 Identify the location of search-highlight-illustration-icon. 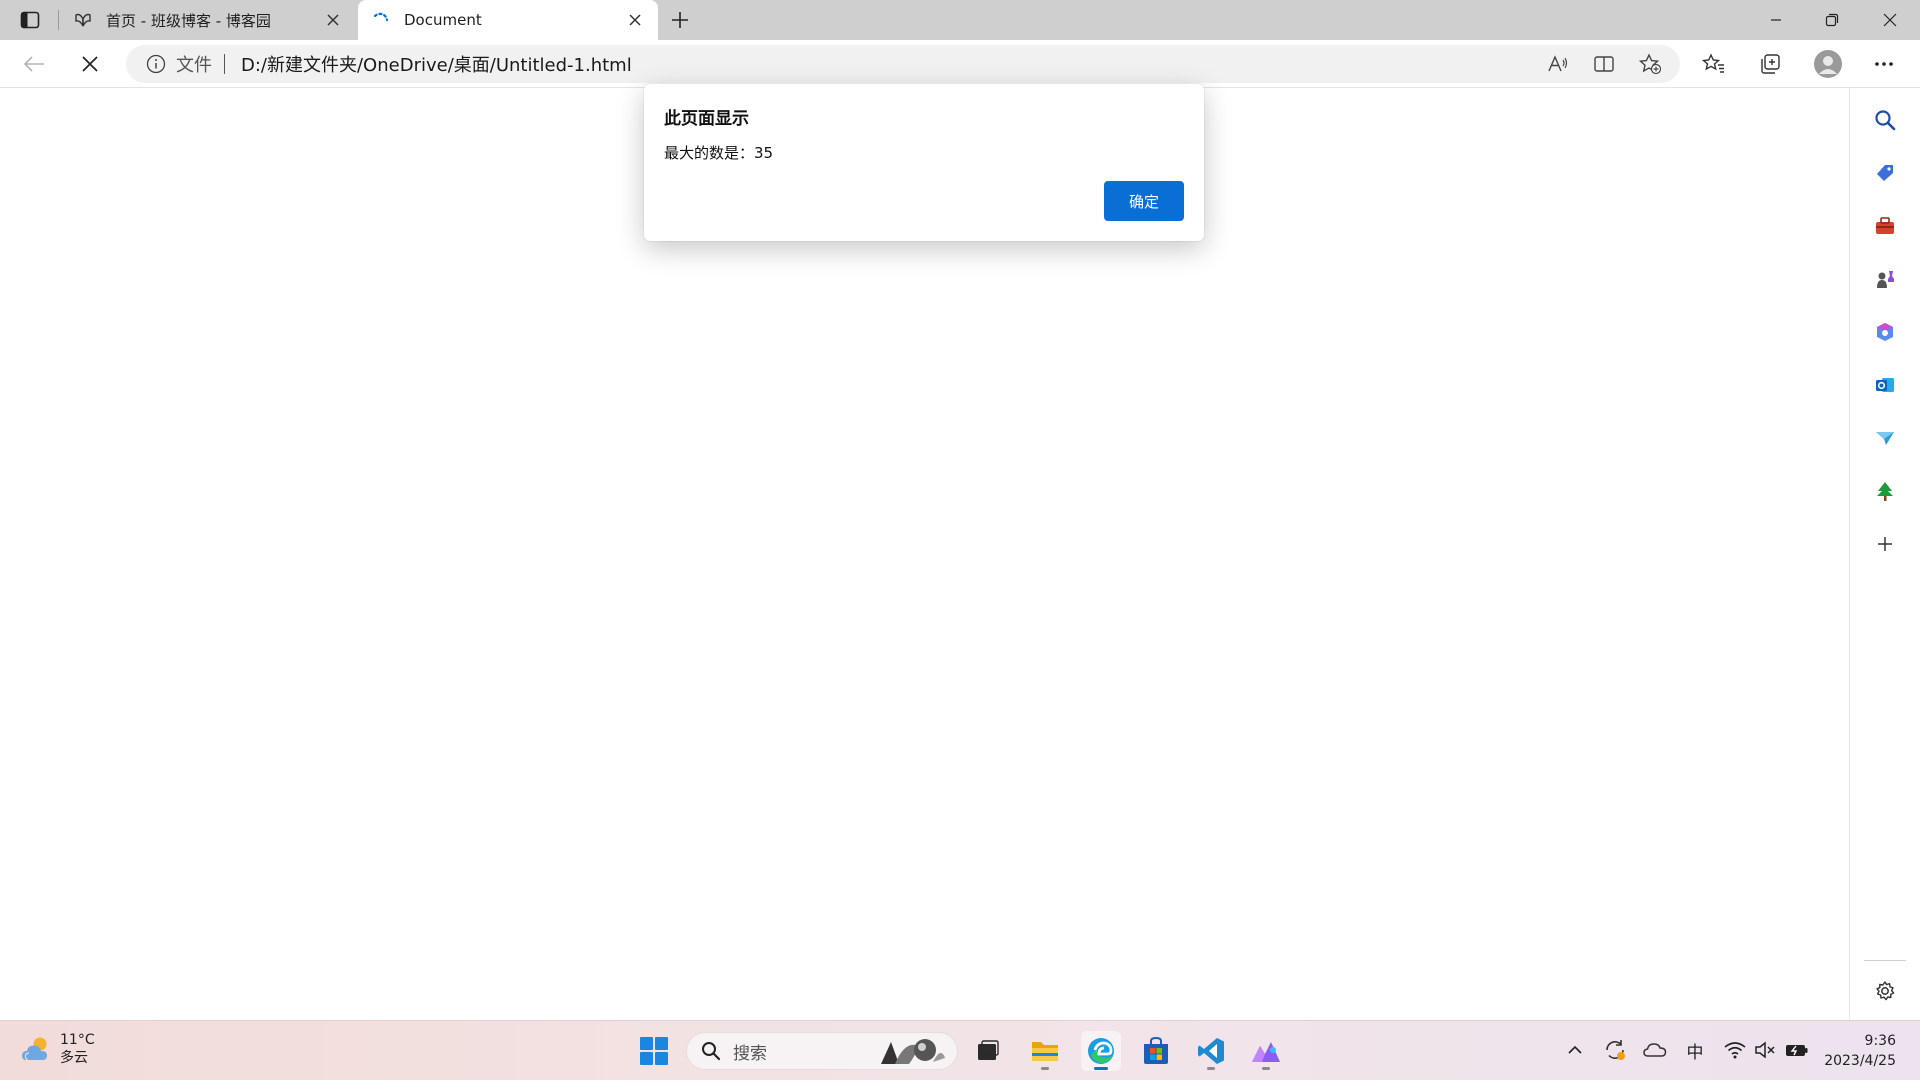
(913, 1051).